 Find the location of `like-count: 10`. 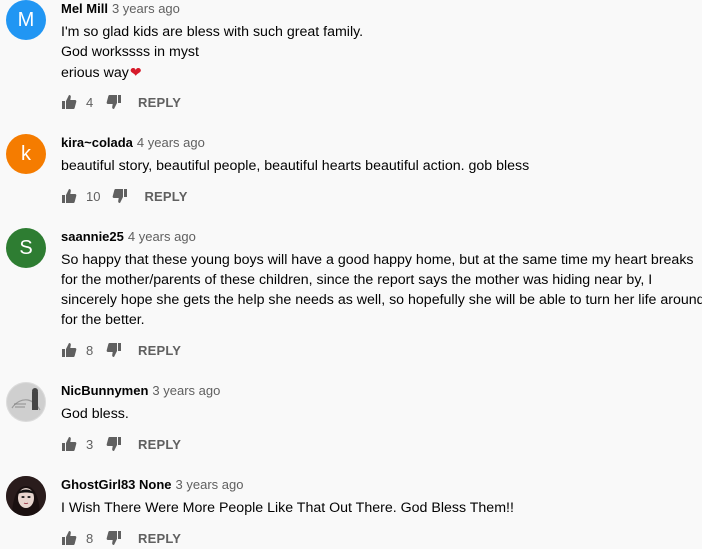

like-count: 10 is located at coordinates (93, 196).